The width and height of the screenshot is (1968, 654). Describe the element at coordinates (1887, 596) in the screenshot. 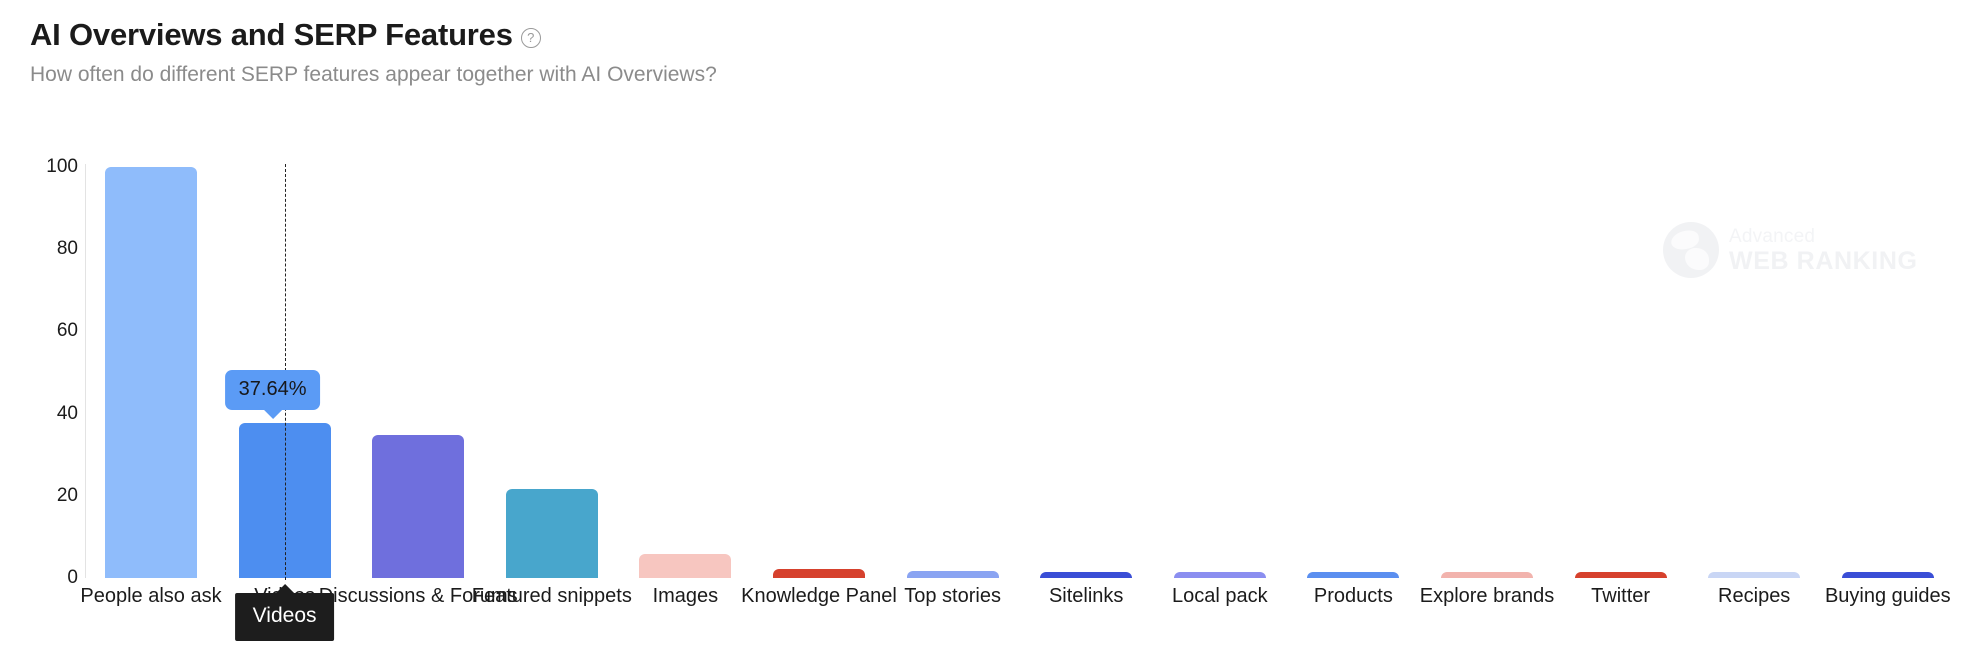

I see `x-axis-tick-label: Buying guides` at that location.